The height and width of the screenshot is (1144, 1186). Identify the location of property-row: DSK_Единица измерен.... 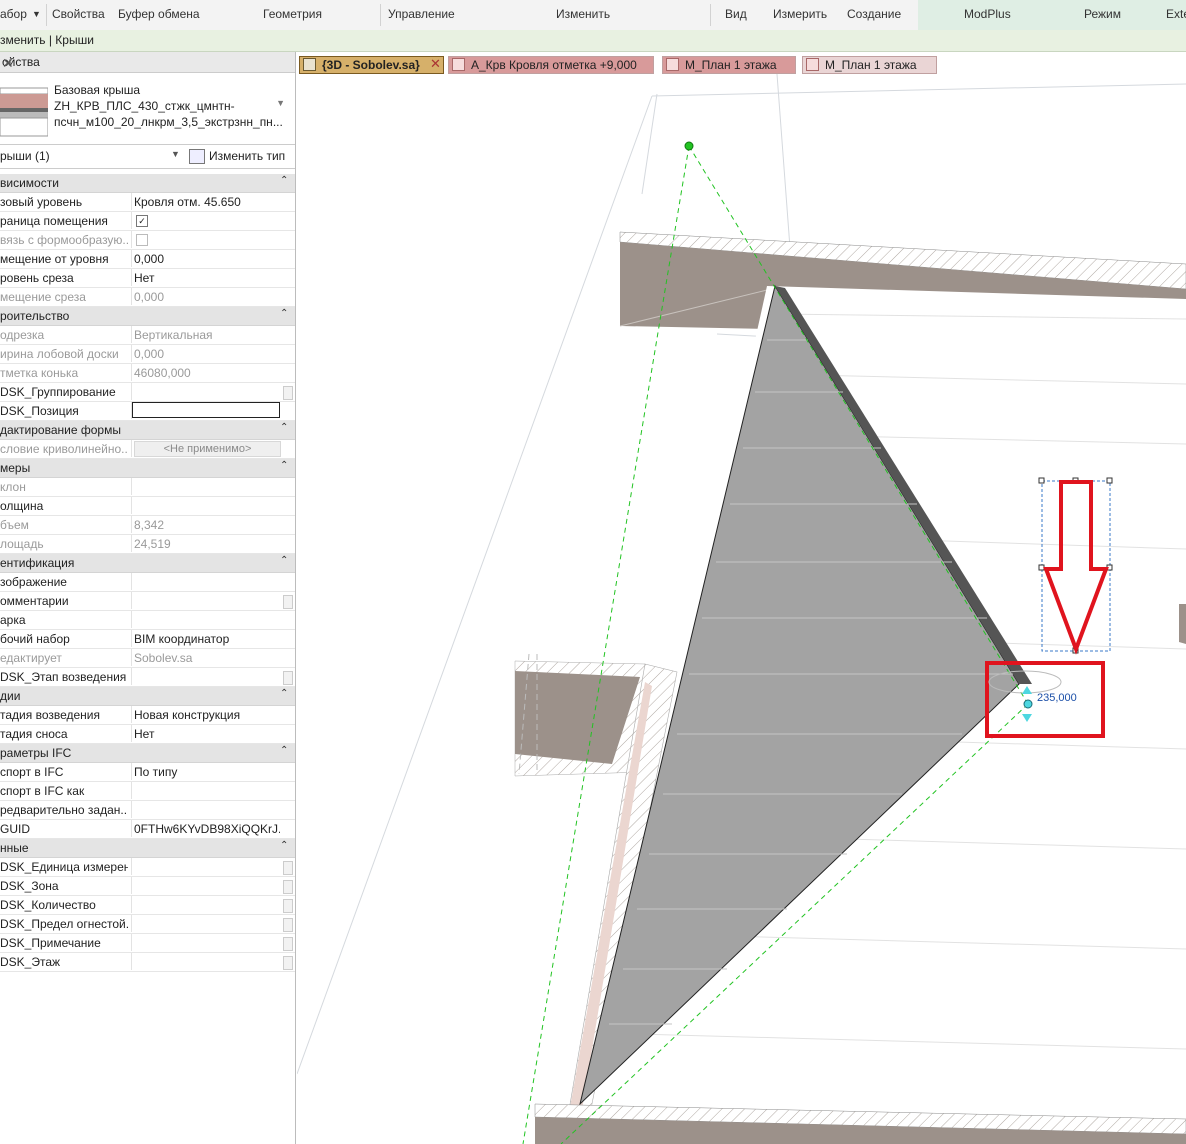
(147, 867).